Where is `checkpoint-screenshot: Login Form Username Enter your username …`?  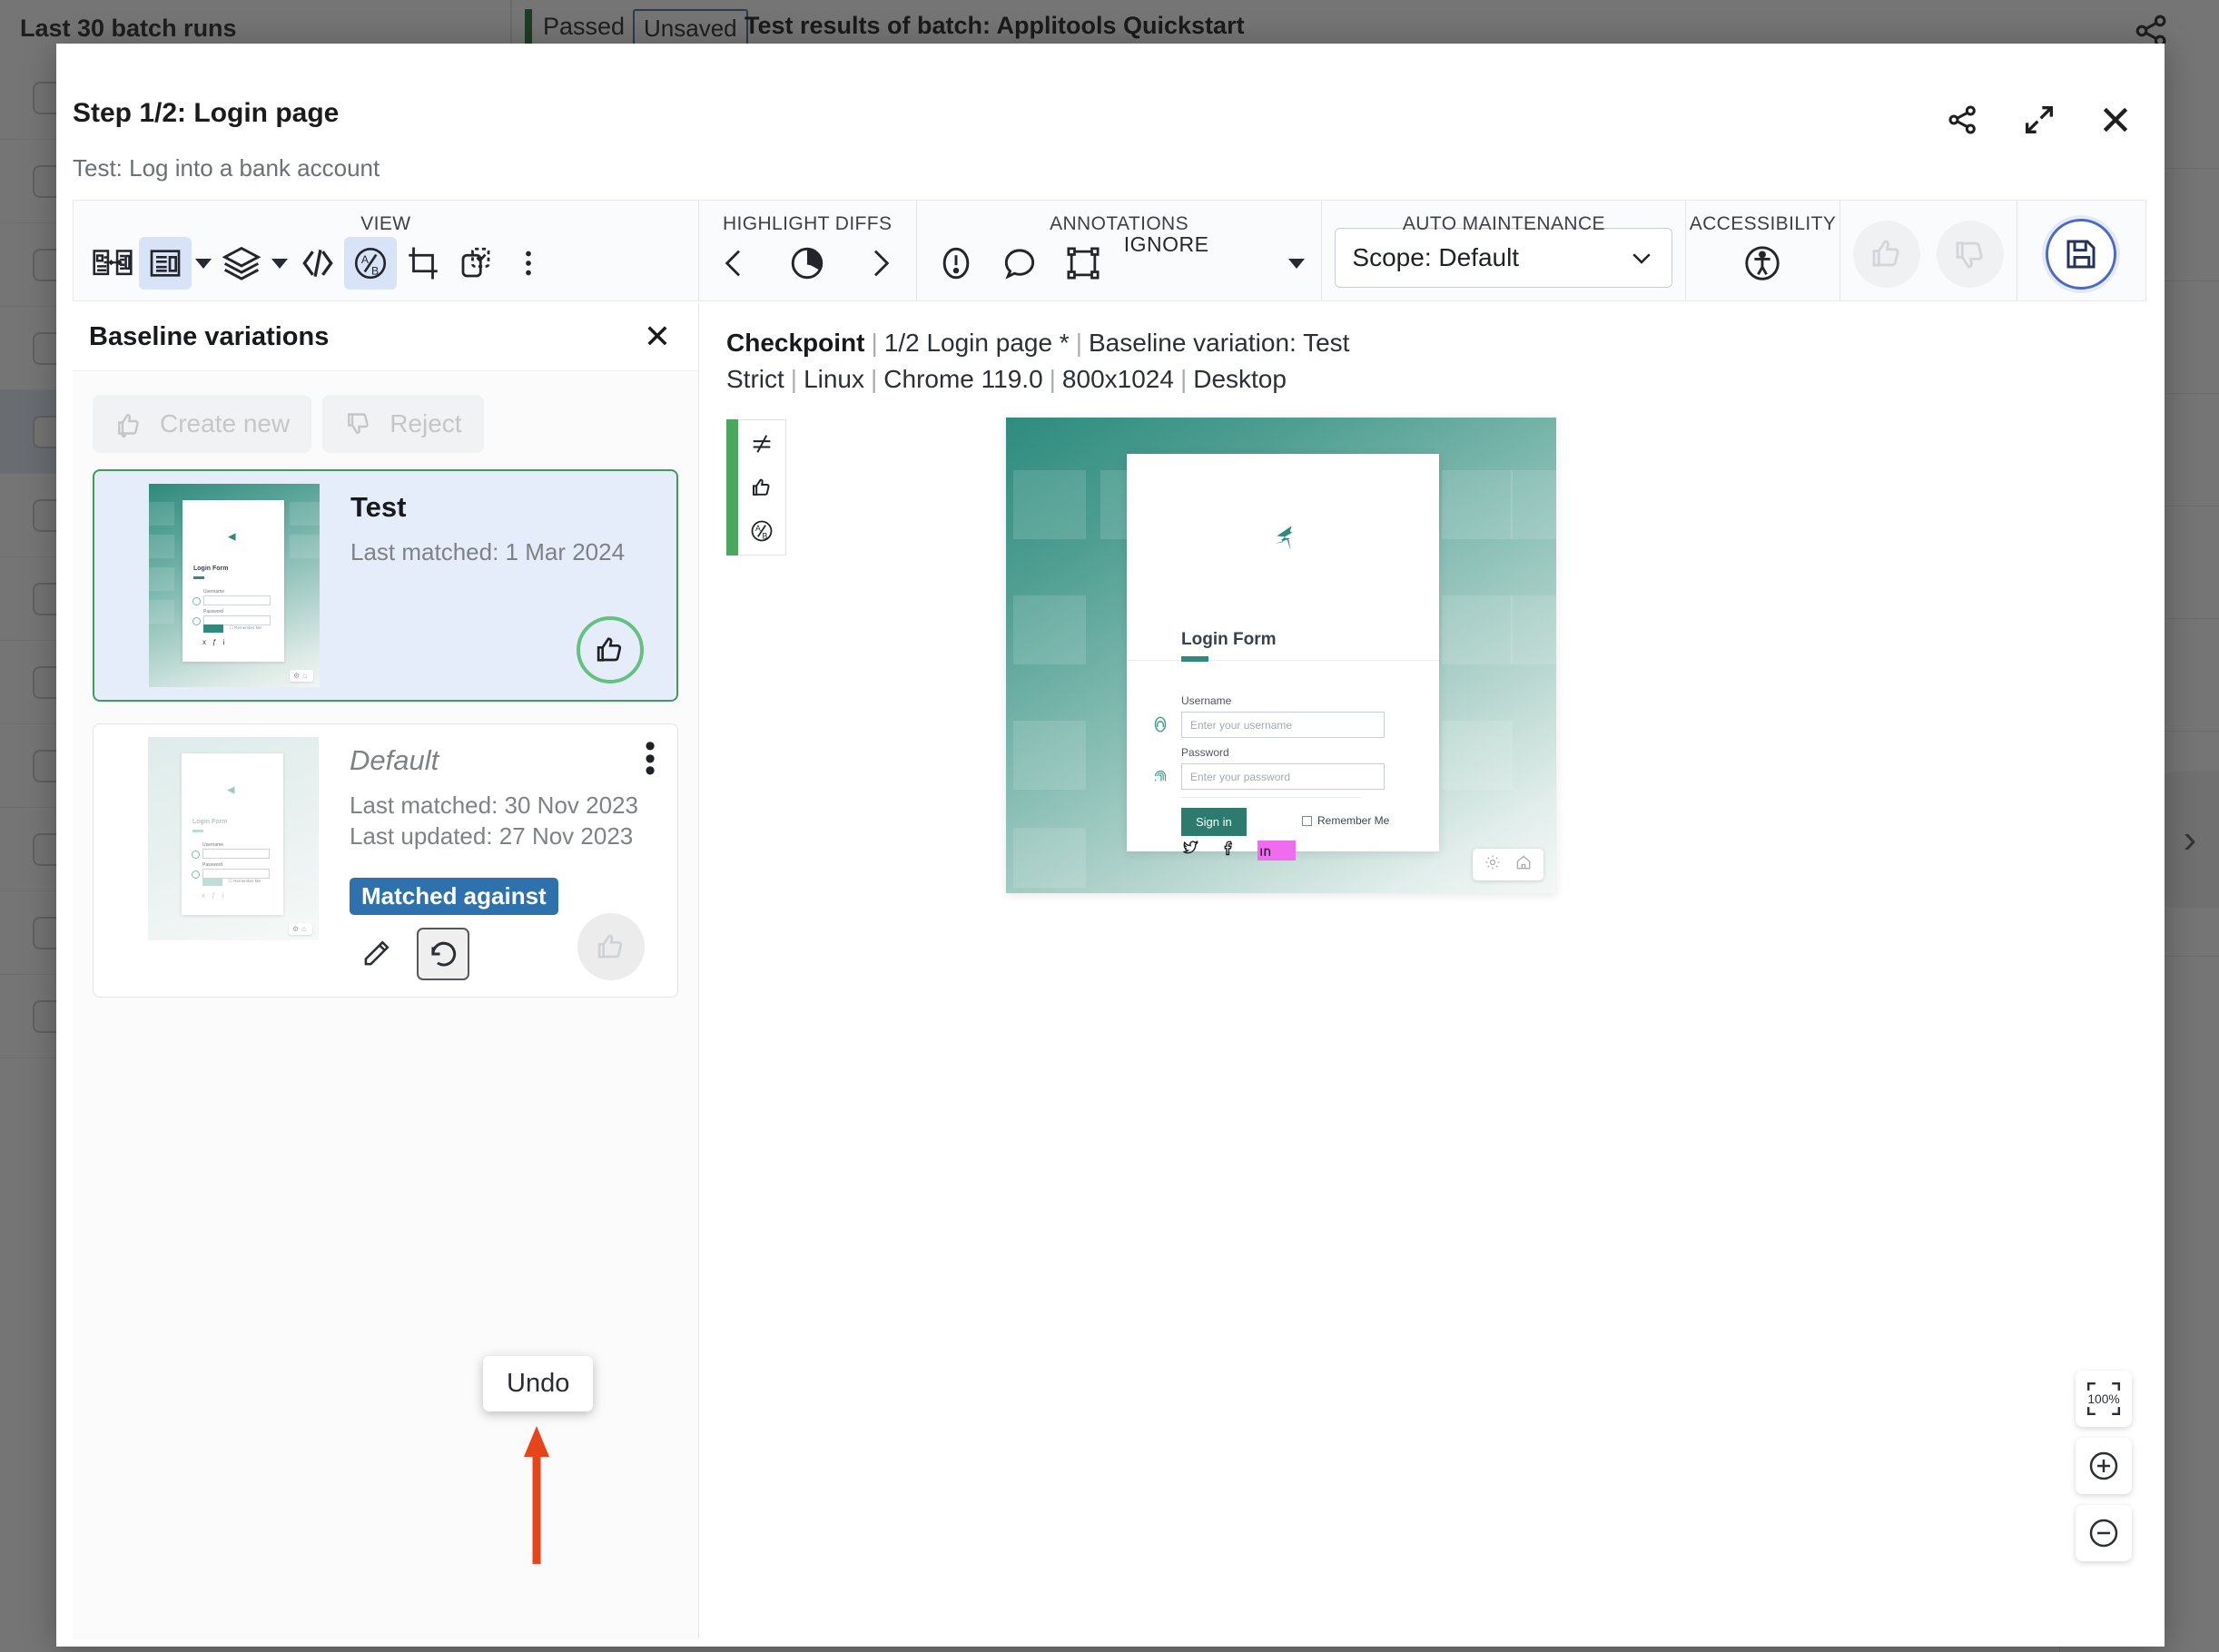
checkpoint-screenshot: Login Form Username Enter your username … is located at coordinates (1281, 655).